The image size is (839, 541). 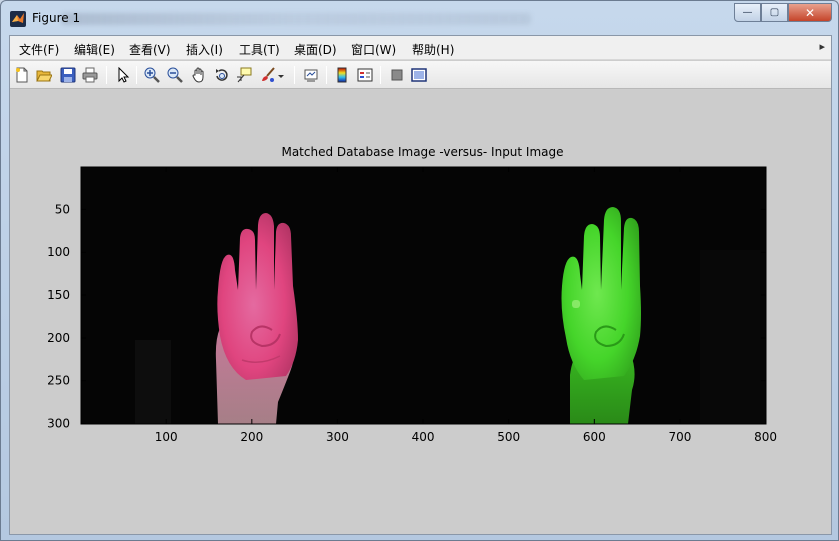 I want to click on menu-window: 窗口(W), so click(x=373, y=49).